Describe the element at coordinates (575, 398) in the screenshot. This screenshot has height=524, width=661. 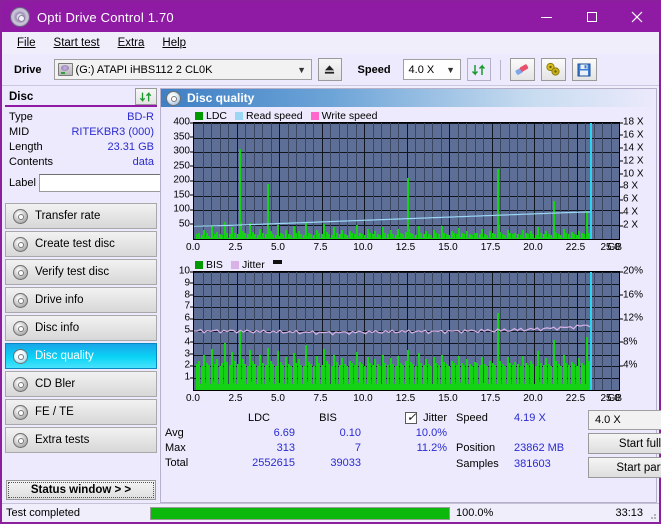
I see `x-tick-label: 22.5` at that location.